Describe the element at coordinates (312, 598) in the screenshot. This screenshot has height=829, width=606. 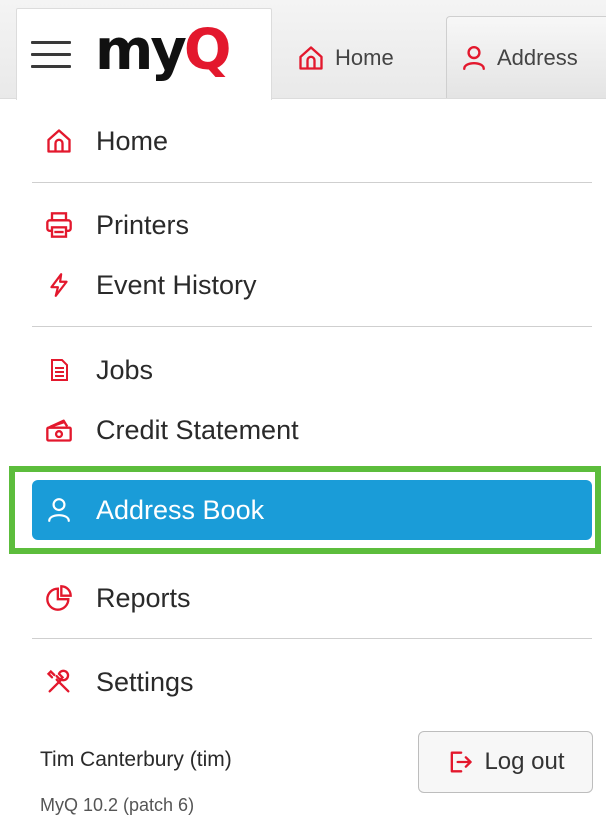
I see `menu-item-reports: Reports` at that location.